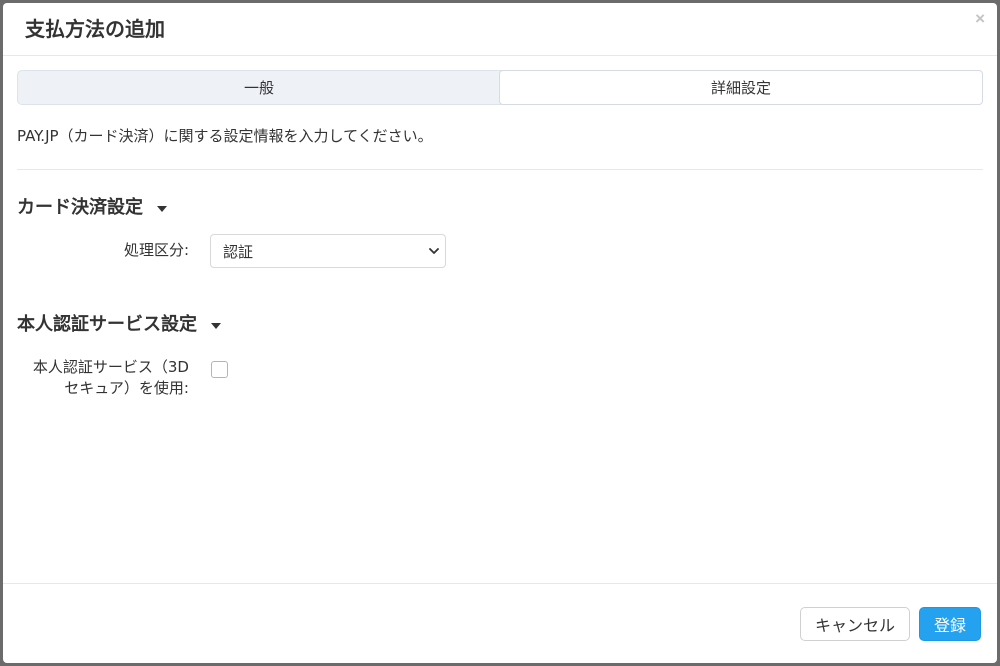  What do you see at coordinates (980, 19) in the screenshot?
I see `close-icon: ×` at bounding box center [980, 19].